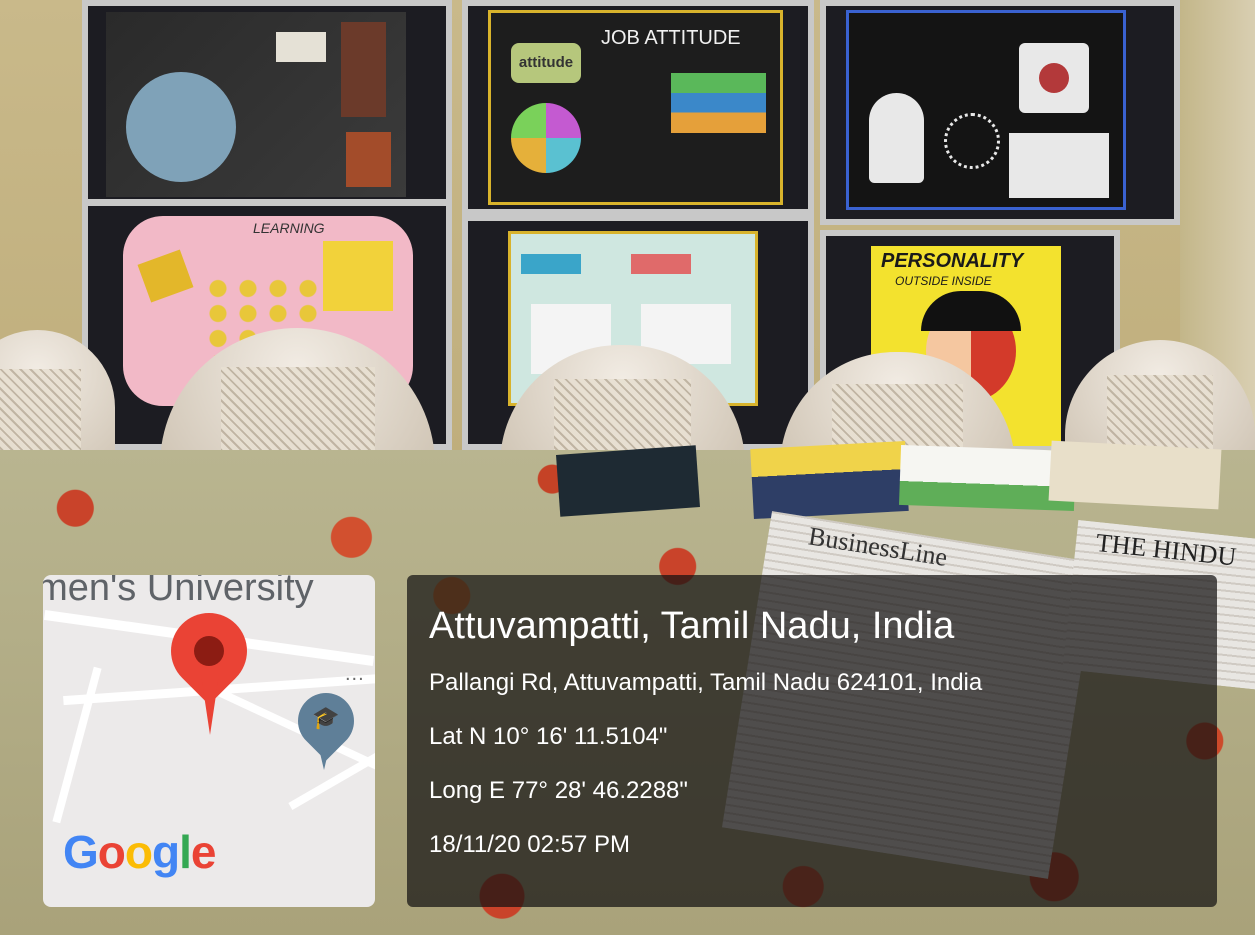 The height and width of the screenshot is (935, 1255). I want to click on poster-attitude-label: attitude, so click(546, 63).